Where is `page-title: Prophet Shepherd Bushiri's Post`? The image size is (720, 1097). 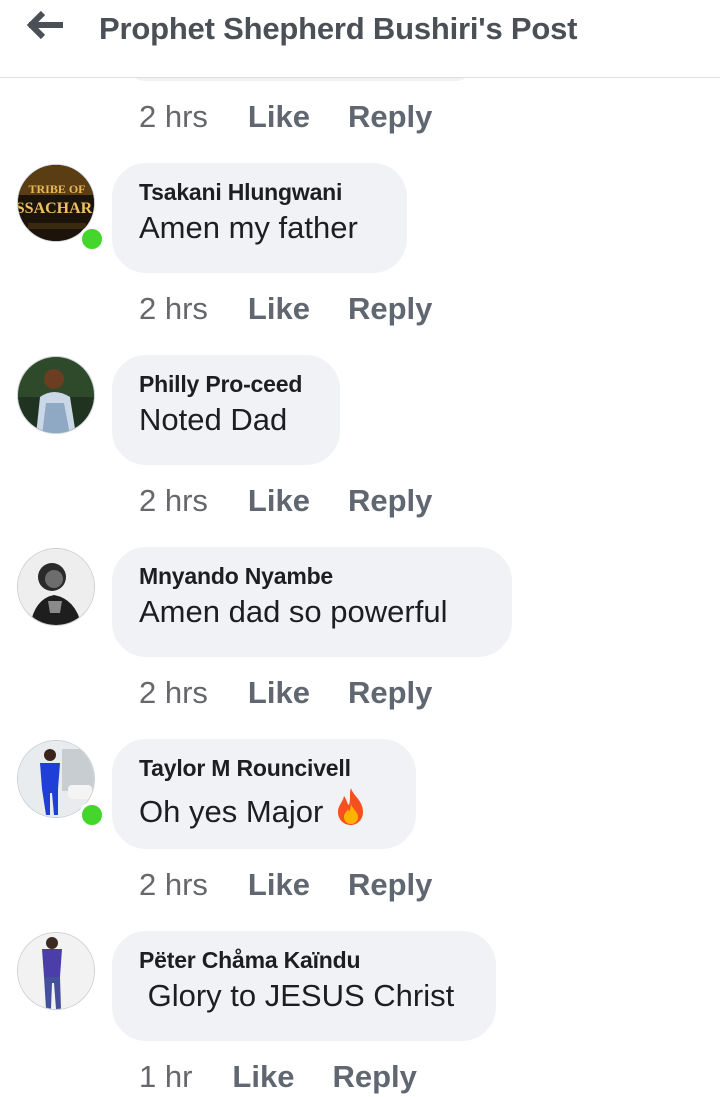
page-title: Prophet Shepherd Bushiri's Post is located at coordinates (338, 28).